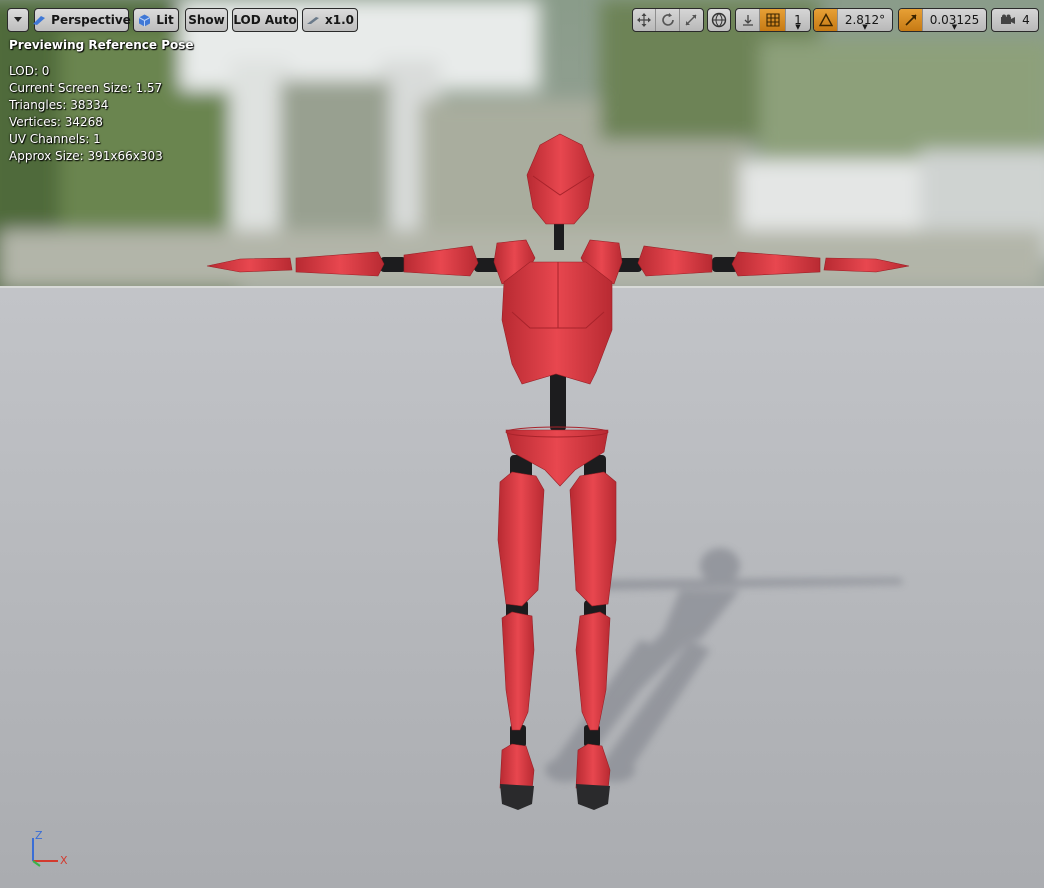 Image resolution: width=1044 pixels, height=888 pixels. What do you see at coordinates (954, 20) in the screenshot?
I see `scale-snap-dropdown: 0.03125 ▼` at bounding box center [954, 20].